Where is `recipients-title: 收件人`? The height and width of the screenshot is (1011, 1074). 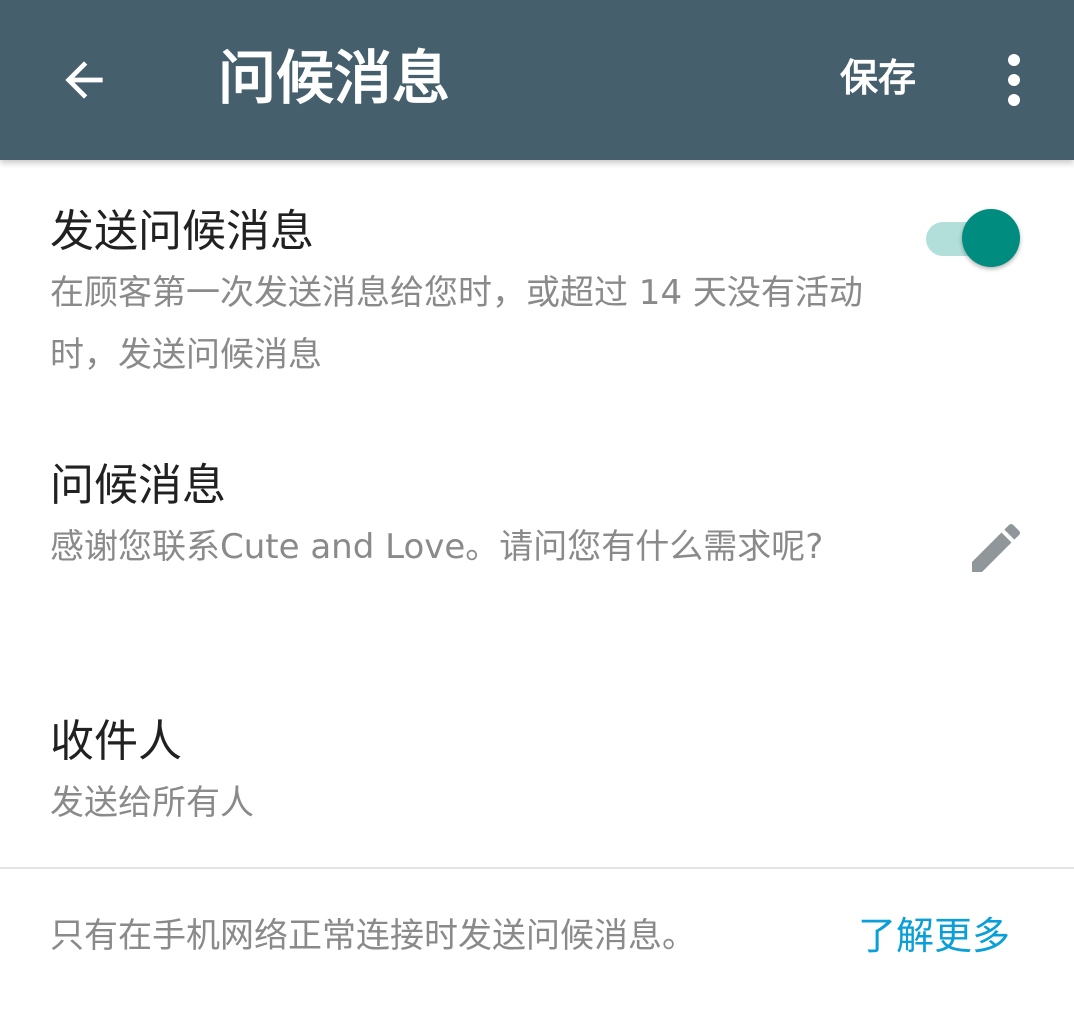 recipients-title: 收件人 is located at coordinates (116, 741).